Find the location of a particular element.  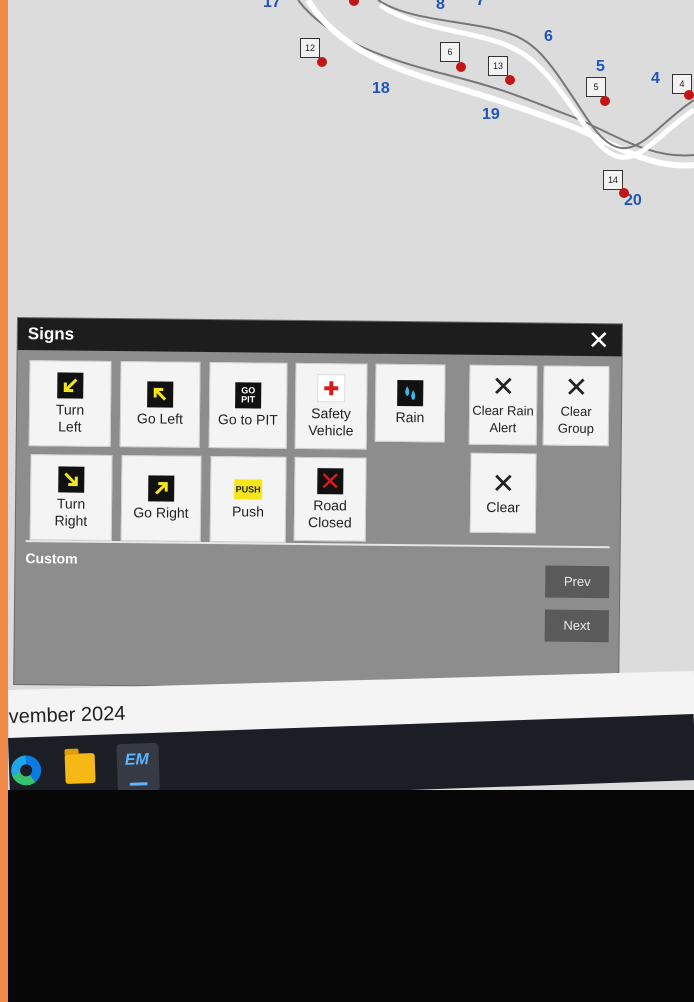

clear-group-button: ✕ Clear Group is located at coordinates (576, 406).